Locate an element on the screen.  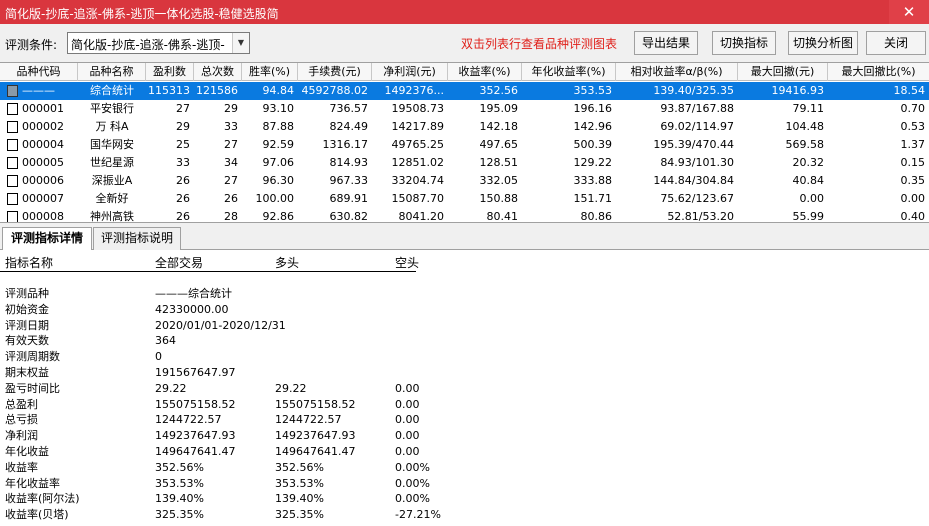
detail-header: 指标名称 全部交易 多头 空头 is located at coordinates (209, 261).